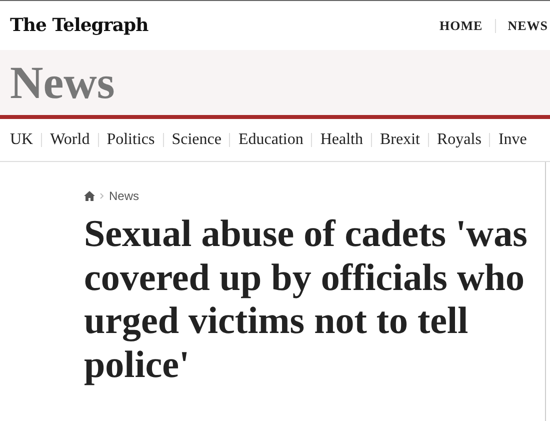  I want to click on nav-link: Inve, so click(512, 140).